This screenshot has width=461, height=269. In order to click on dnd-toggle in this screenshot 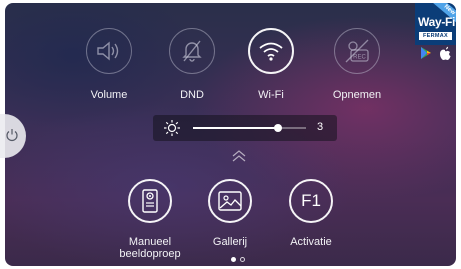, I will do `click(192, 51)`.